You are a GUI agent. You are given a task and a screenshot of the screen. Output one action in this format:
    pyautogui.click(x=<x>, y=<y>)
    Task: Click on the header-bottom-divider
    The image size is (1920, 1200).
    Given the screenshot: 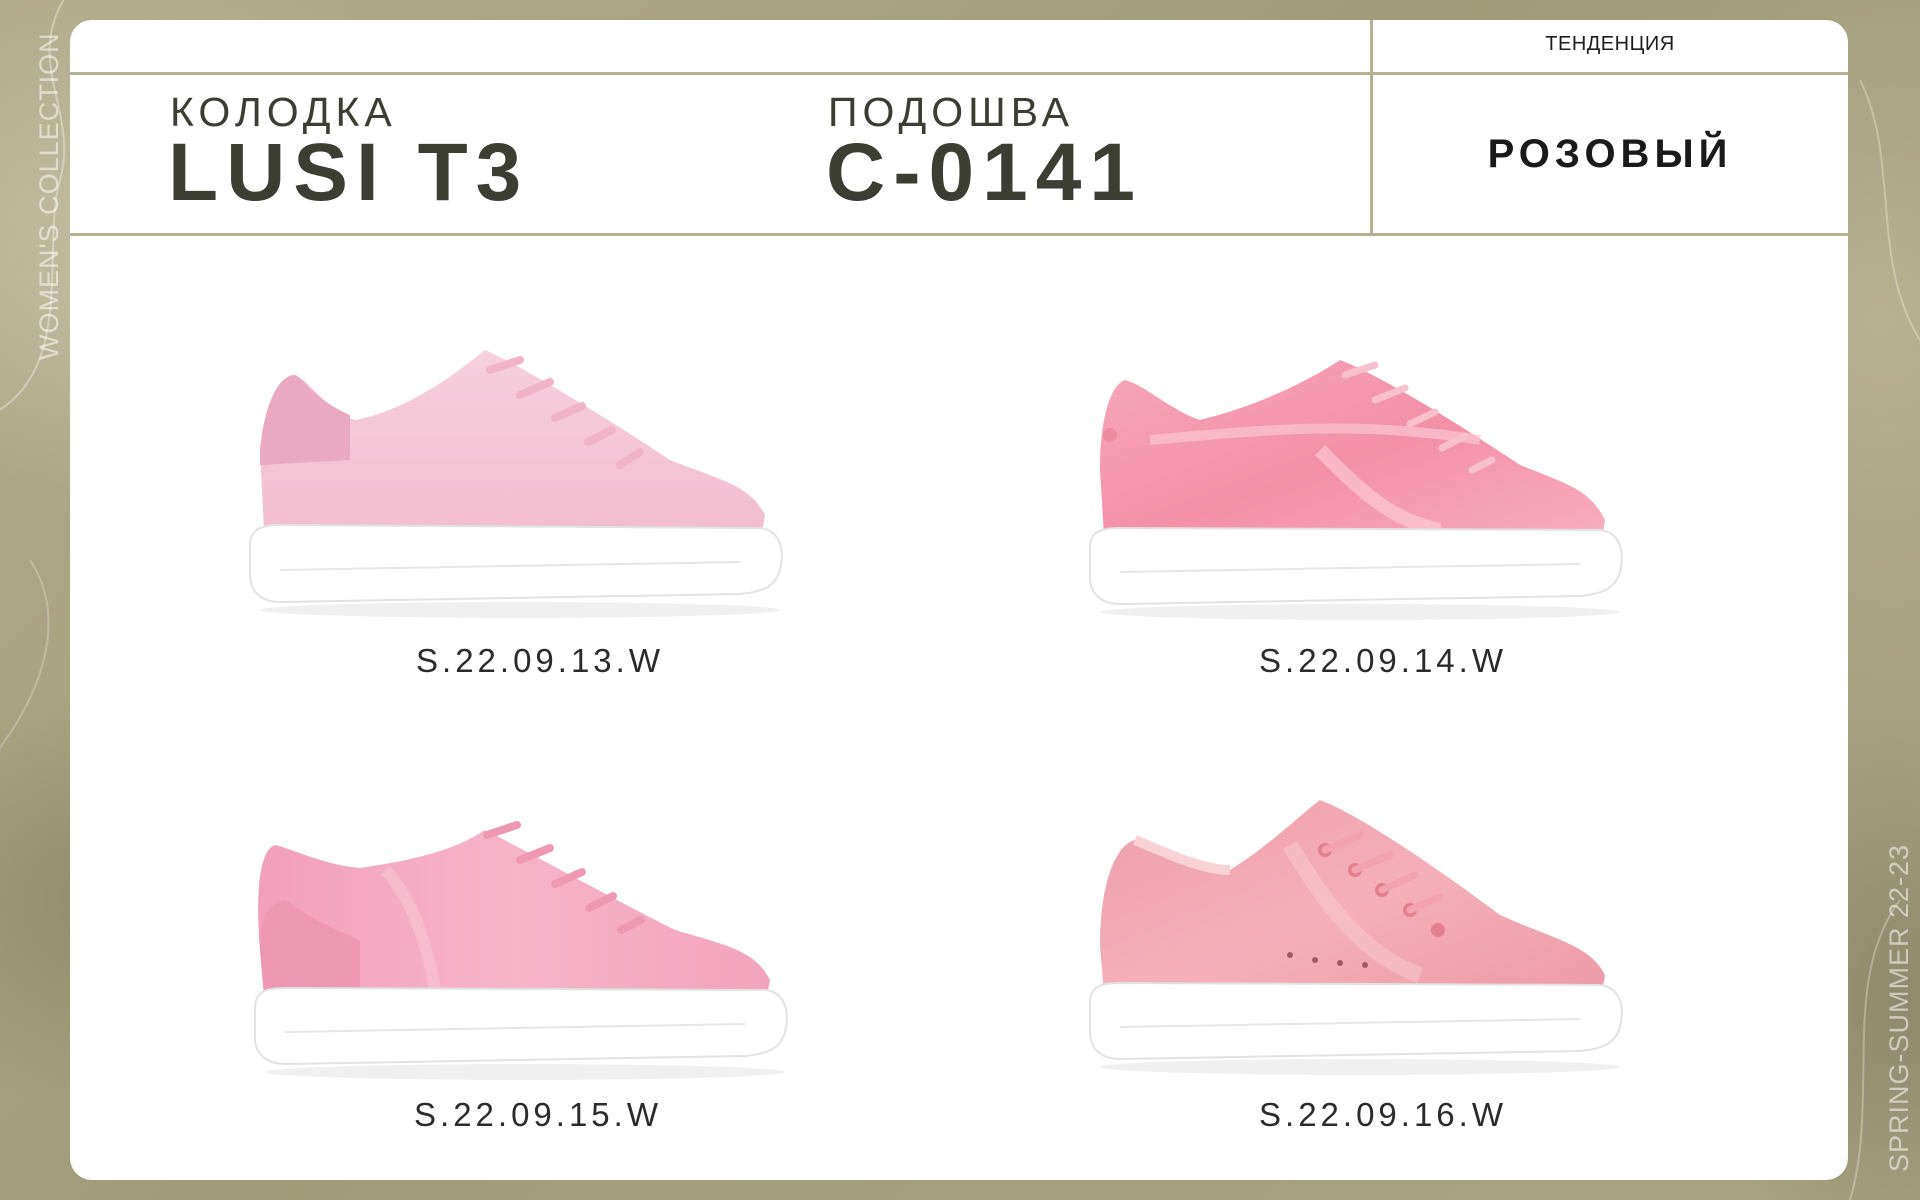 What is the action you would take?
    pyautogui.click(x=959, y=234)
    